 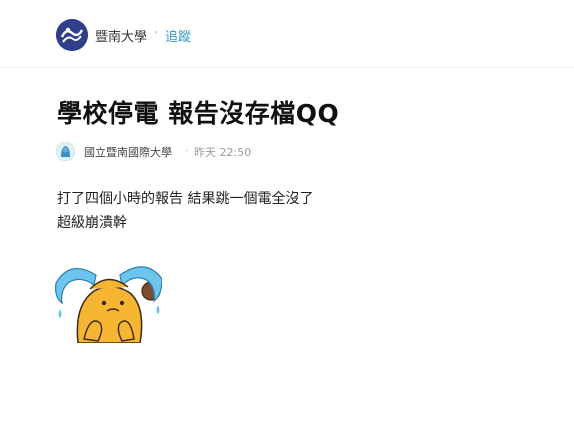 I want to click on follow-button: 追蹤, so click(x=178, y=35).